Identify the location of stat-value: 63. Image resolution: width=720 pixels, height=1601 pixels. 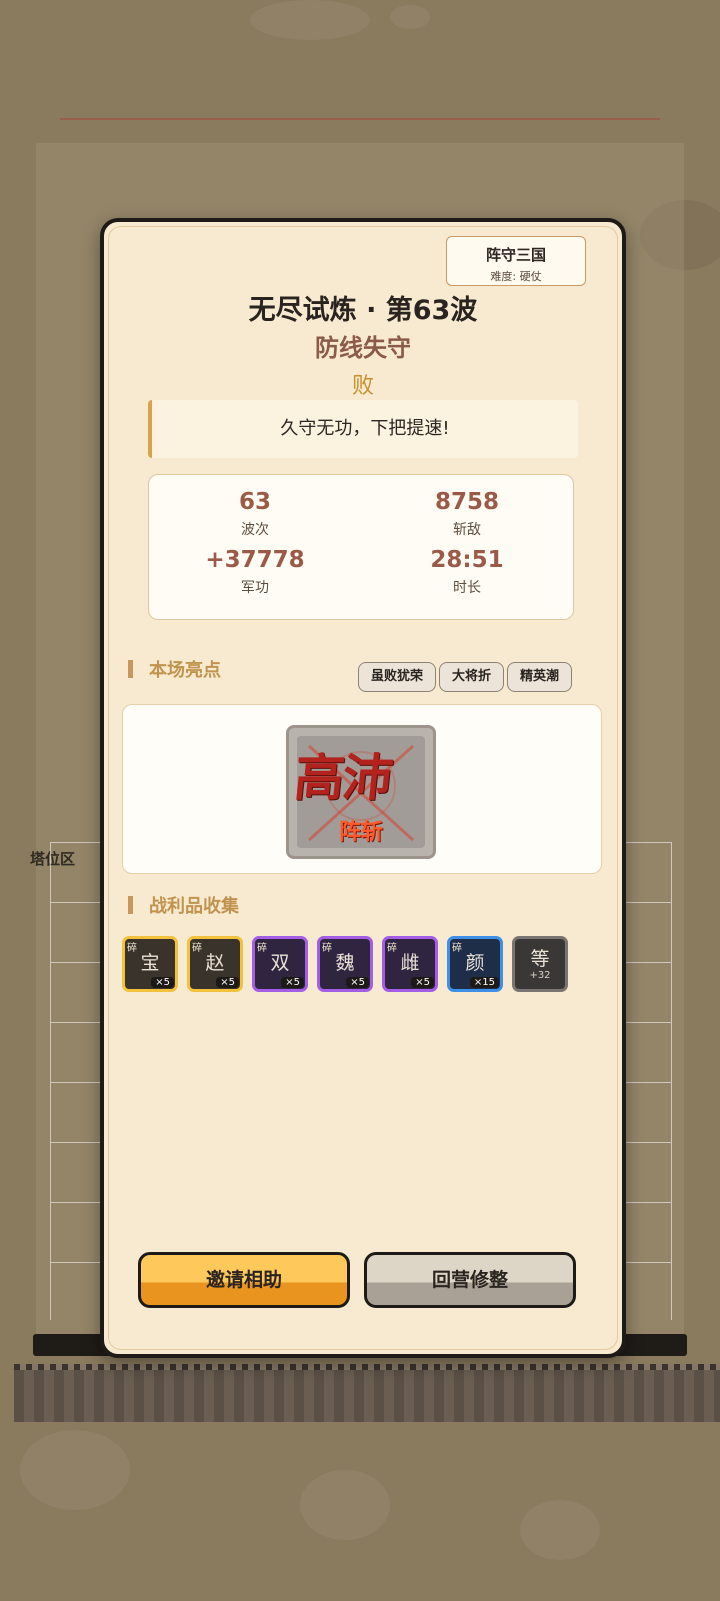
(254, 502).